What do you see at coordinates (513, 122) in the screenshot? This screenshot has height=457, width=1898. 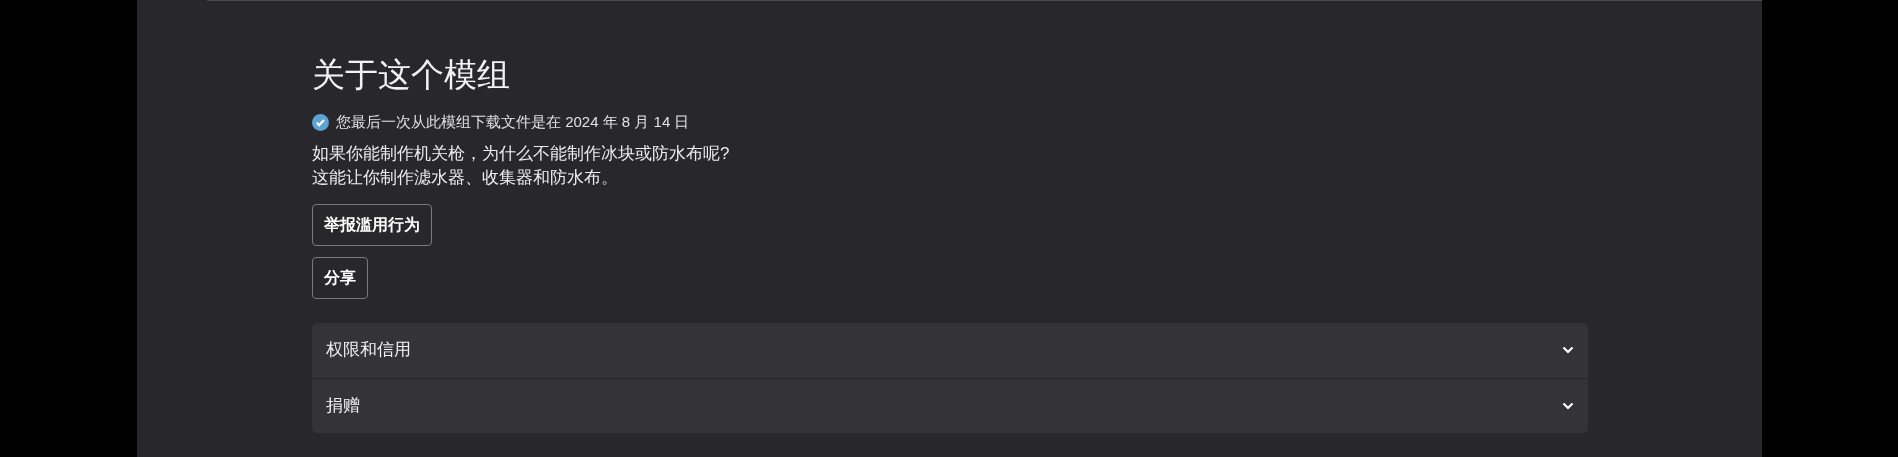 I see `download-notice: 您最后一次从此模组下载文件是在 2024 年 8 月 14 日` at bounding box center [513, 122].